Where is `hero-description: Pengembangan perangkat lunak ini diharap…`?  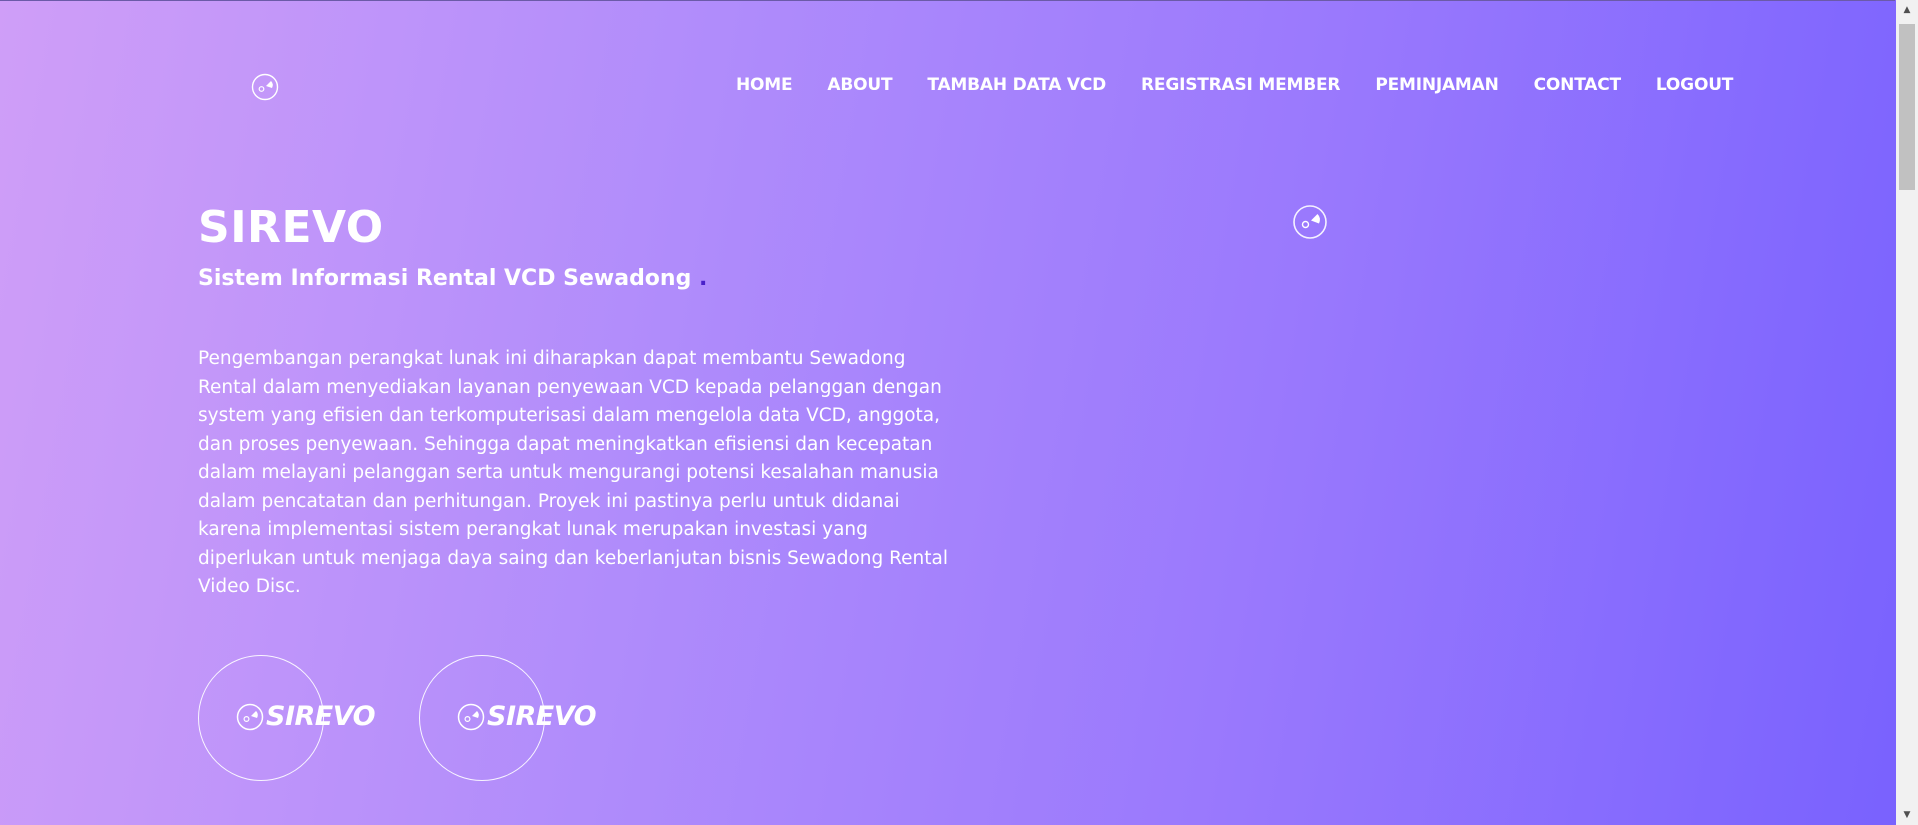
hero-description: Pengembangan perangkat lunak ini diharap… is located at coordinates (573, 472).